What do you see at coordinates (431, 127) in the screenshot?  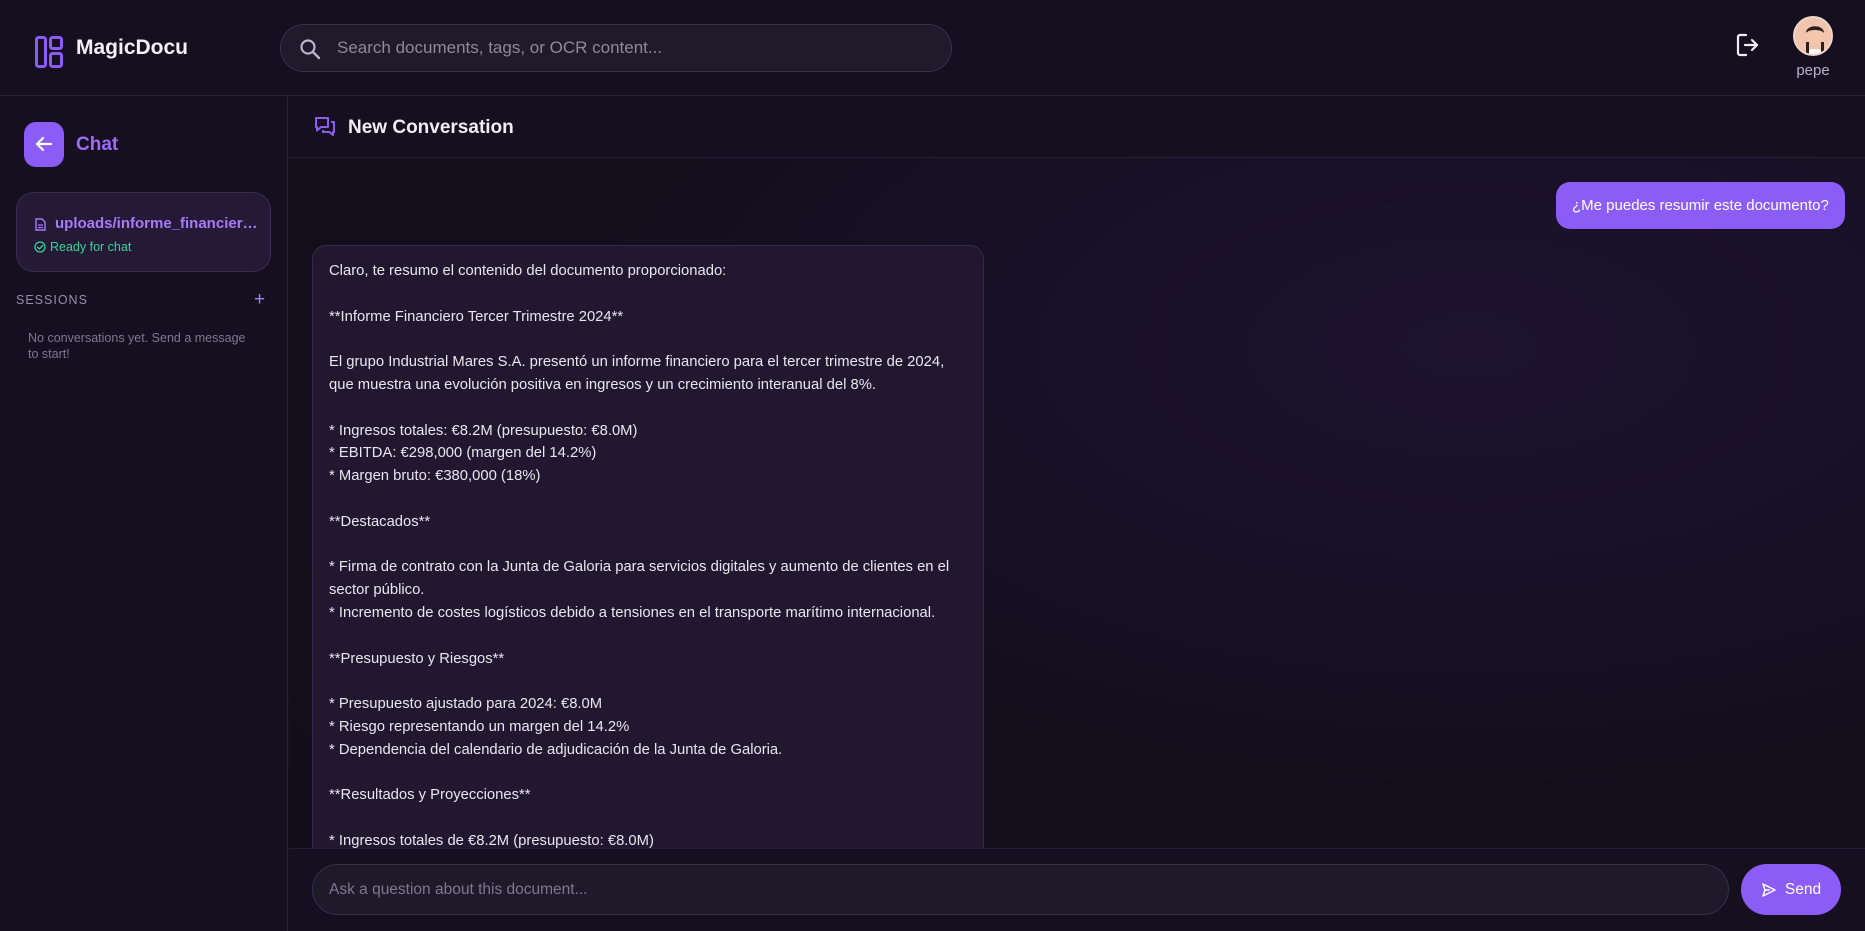 I see `conversation-title: New Conversation` at bounding box center [431, 127].